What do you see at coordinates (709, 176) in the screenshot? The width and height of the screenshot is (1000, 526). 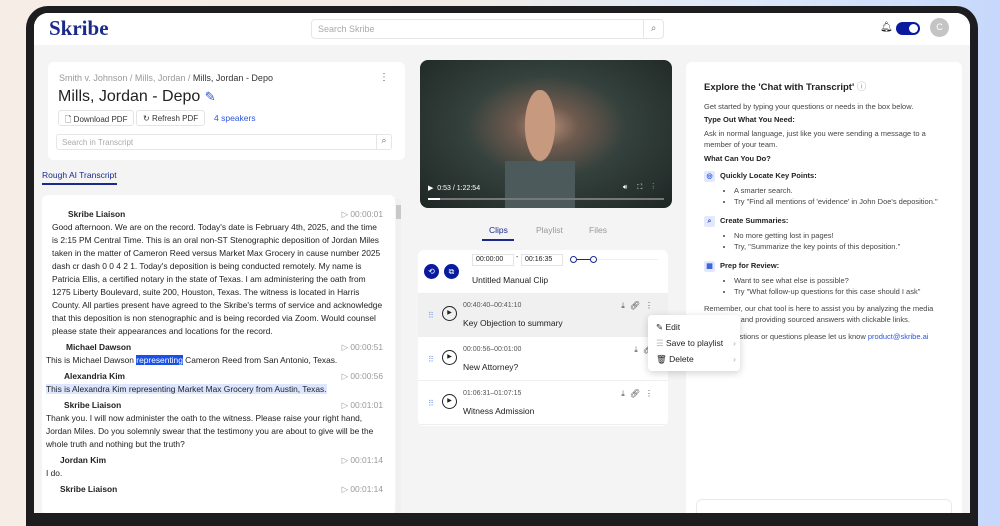 I see `target-icon: ◎` at bounding box center [709, 176].